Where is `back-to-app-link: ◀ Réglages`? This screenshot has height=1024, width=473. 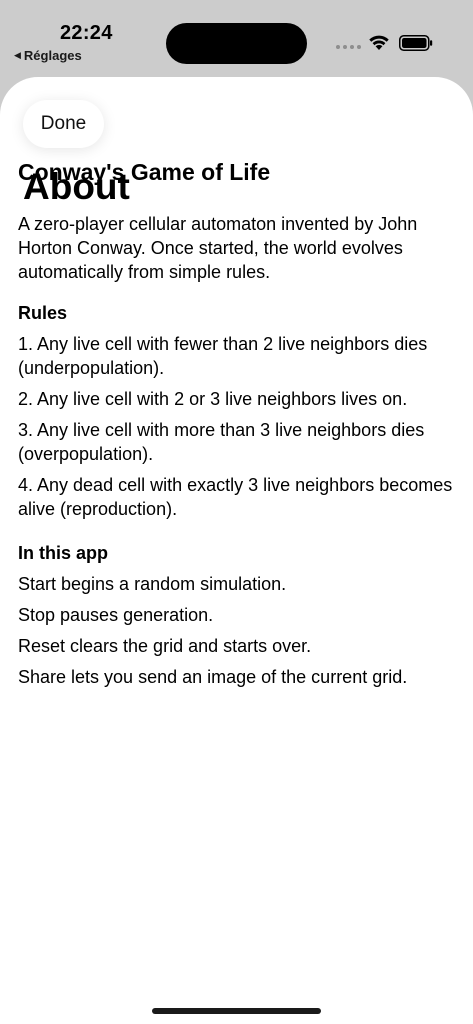 back-to-app-link: ◀ Réglages is located at coordinates (48, 55).